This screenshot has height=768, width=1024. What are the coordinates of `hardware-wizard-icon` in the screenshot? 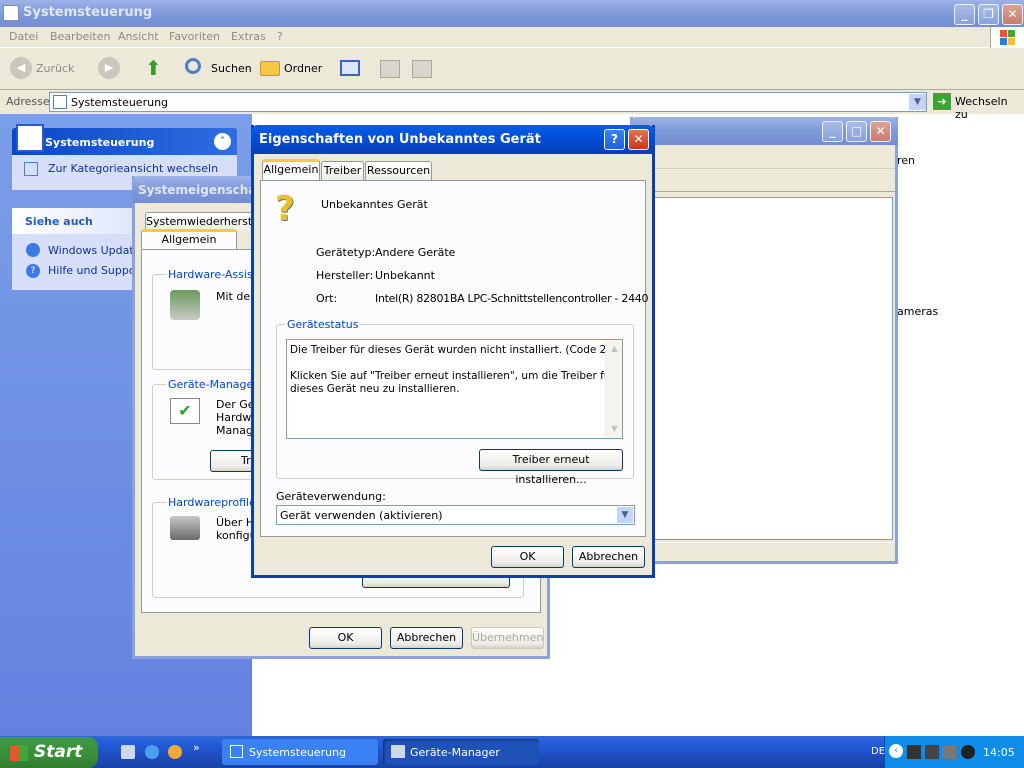 It's located at (185, 305).